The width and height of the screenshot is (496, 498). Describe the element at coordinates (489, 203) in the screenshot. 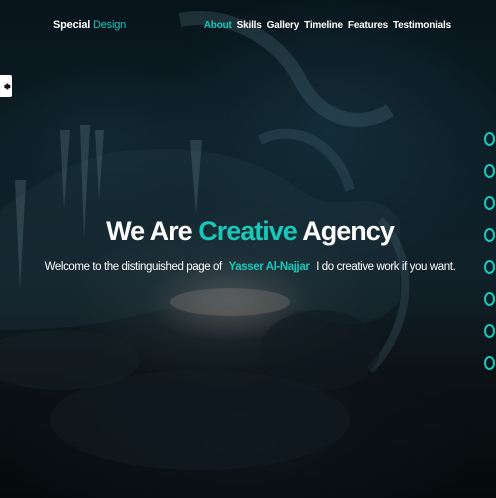

I see `bullet-gallery` at that location.